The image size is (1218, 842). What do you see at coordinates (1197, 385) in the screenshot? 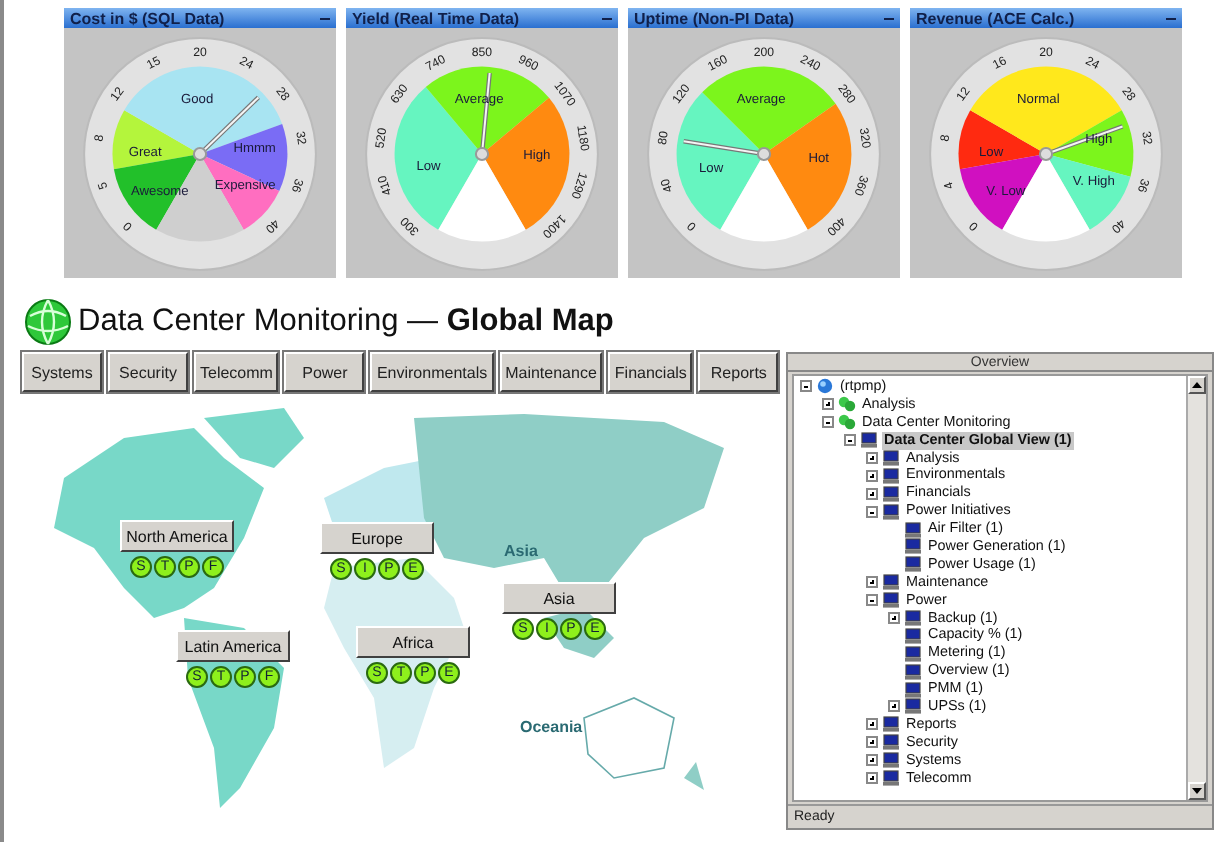
I see `up-arrow-icon` at bounding box center [1197, 385].